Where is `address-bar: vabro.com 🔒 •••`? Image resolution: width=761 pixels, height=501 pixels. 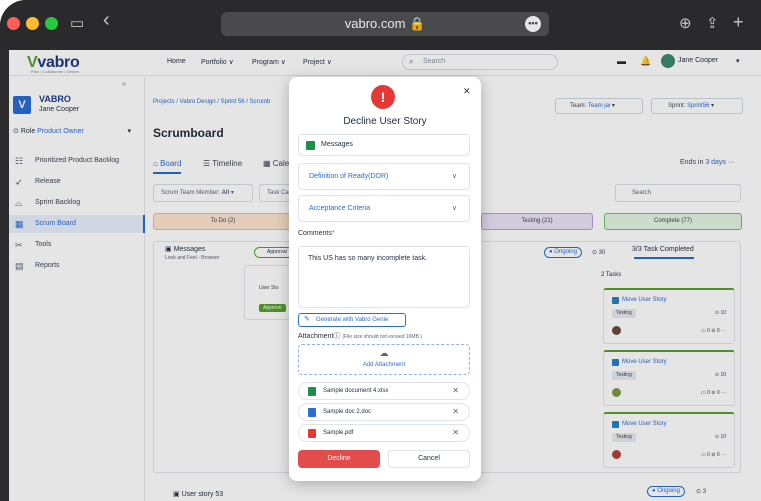 address-bar: vabro.com 🔒 ••• is located at coordinates (385, 24).